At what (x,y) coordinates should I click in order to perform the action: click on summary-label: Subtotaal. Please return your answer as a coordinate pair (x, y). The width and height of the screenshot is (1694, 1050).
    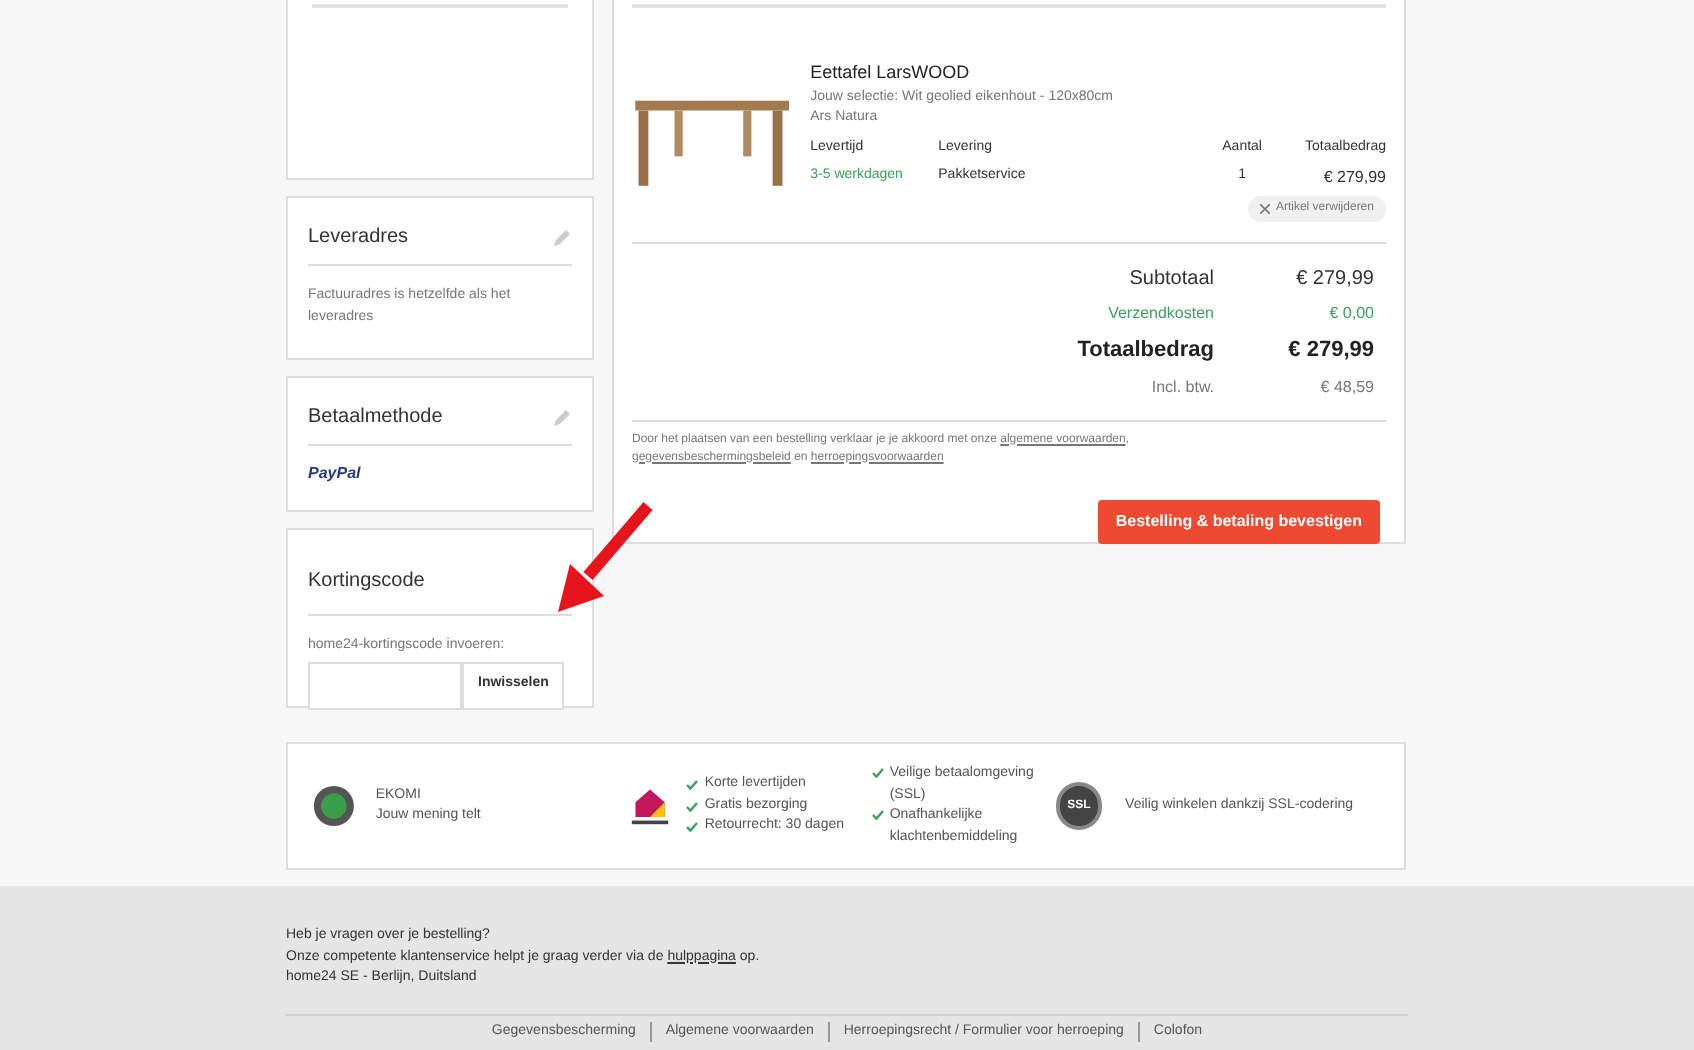
    Looking at the image, I should click on (1170, 280).